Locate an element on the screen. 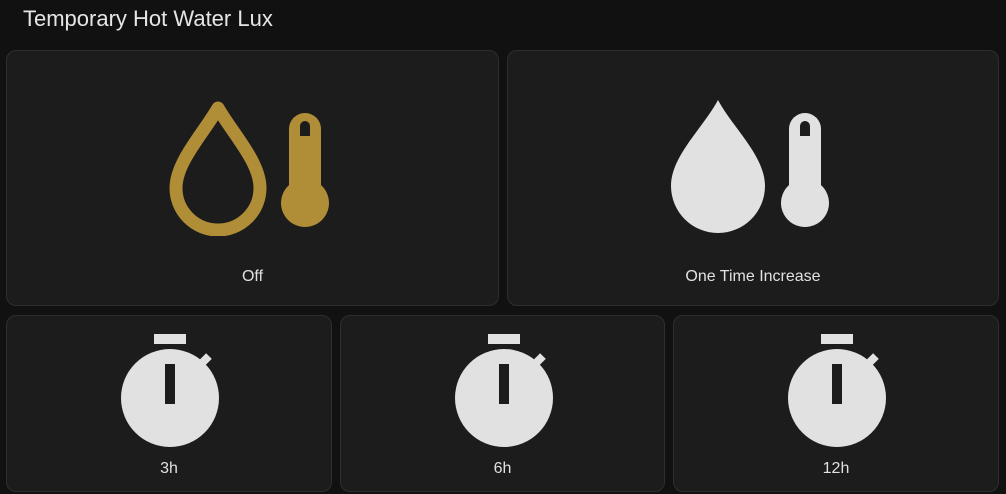 The width and height of the screenshot is (1006, 494). timer-label-6h: 6h is located at coordinates (502, 468).